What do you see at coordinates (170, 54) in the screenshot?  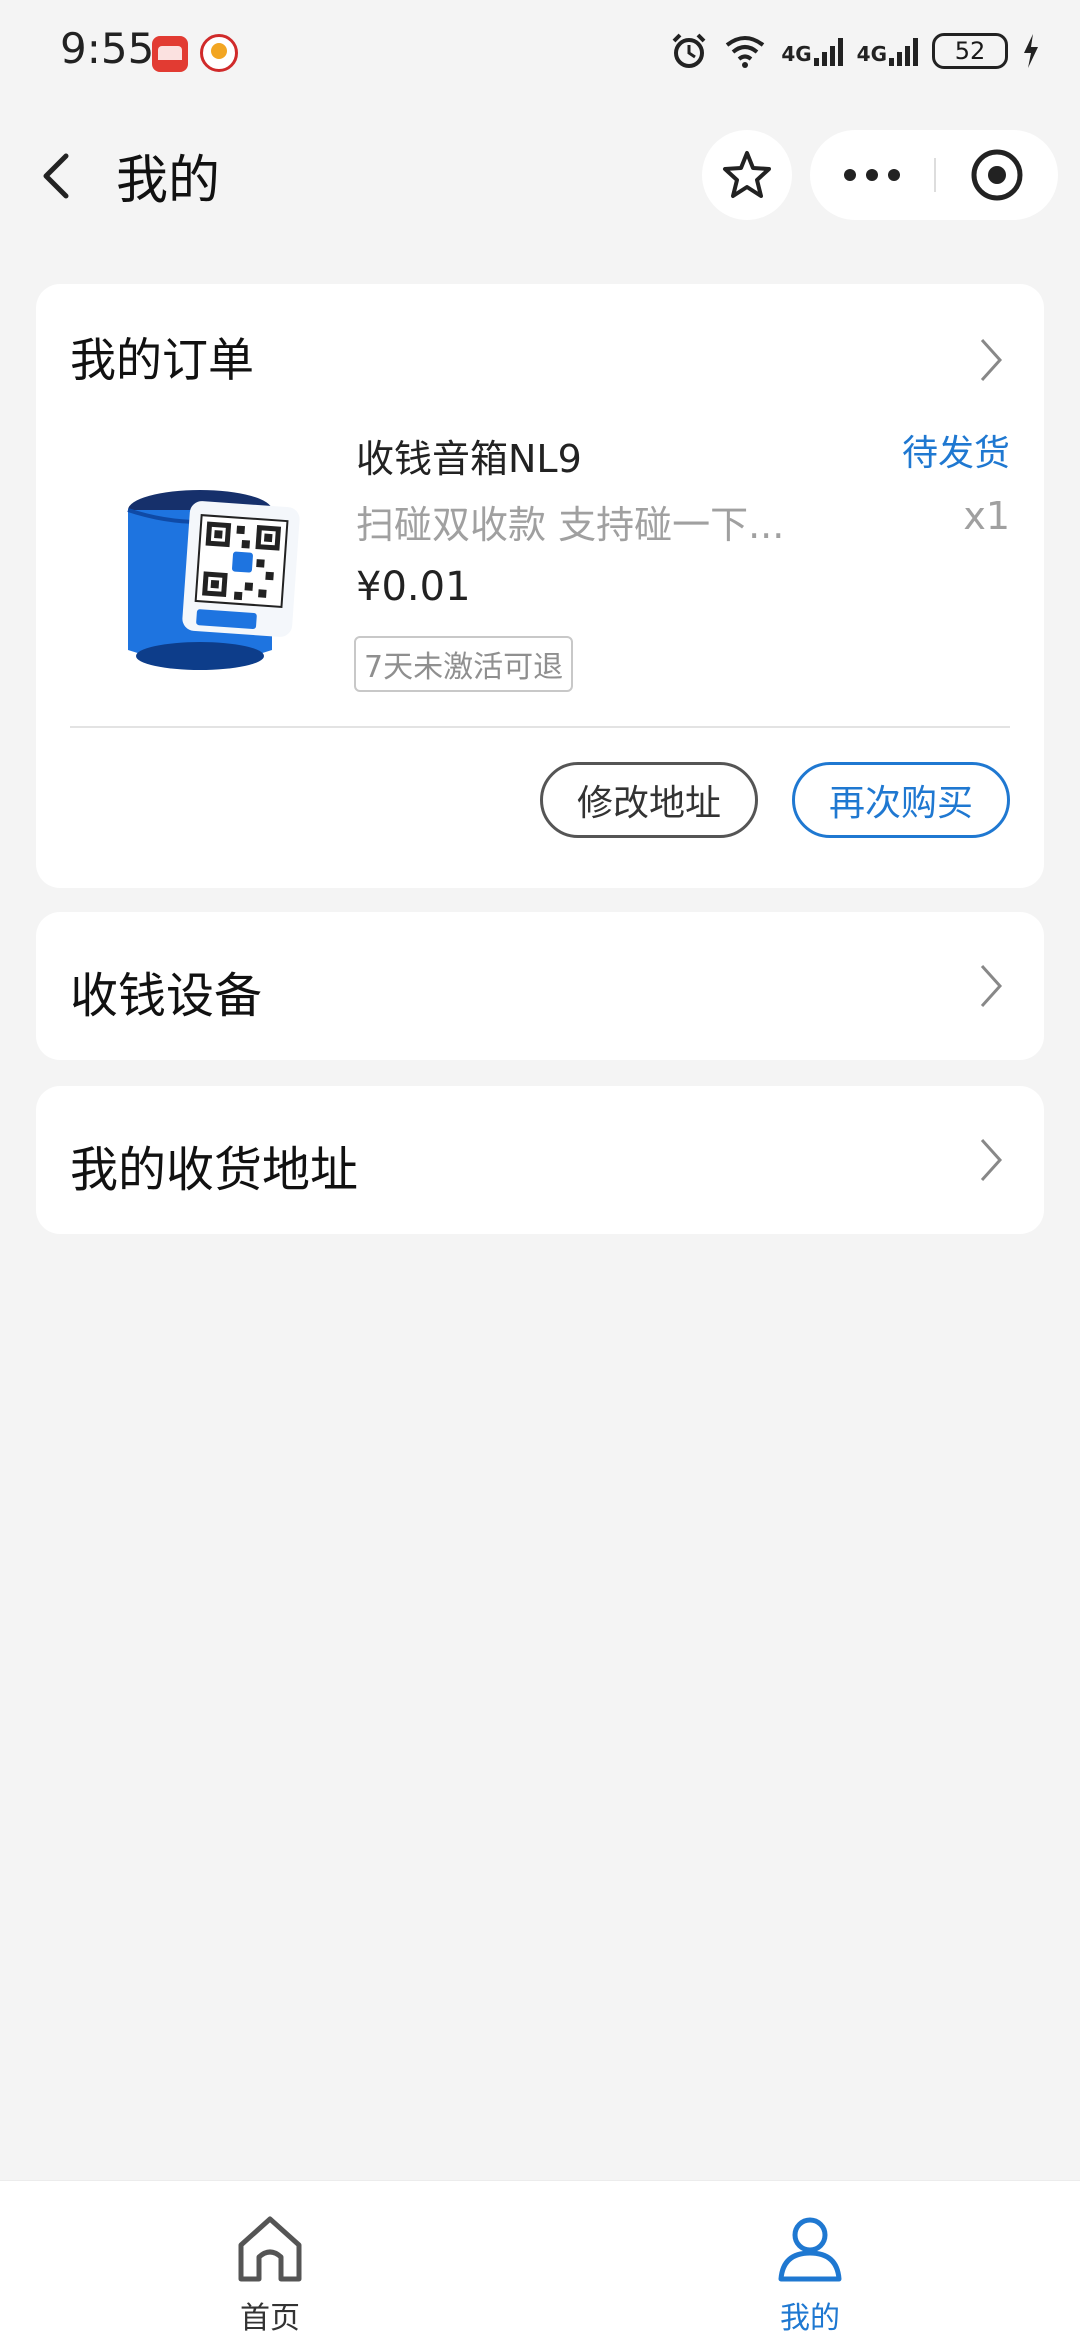 I see `app-notification-icon` at bounding box center [170, 54].